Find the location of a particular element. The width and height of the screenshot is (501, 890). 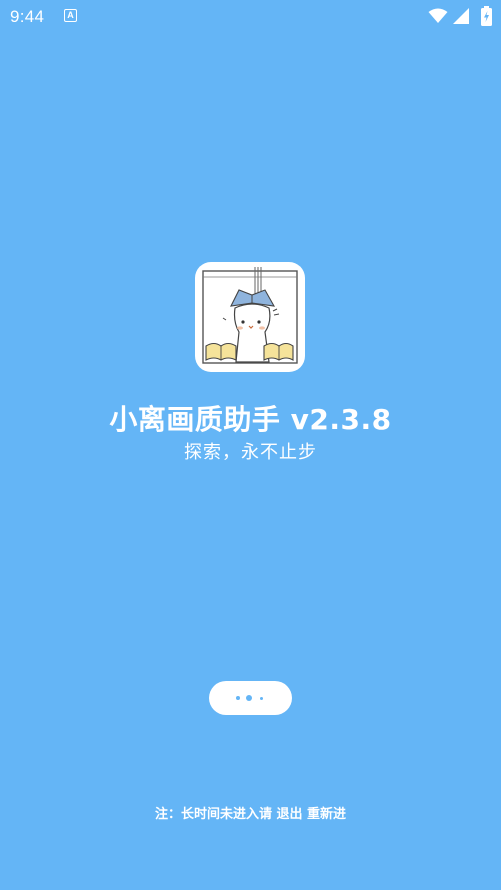

app-title: 小离画质助手 v2.3.8 is located at coordinates (250, 419).